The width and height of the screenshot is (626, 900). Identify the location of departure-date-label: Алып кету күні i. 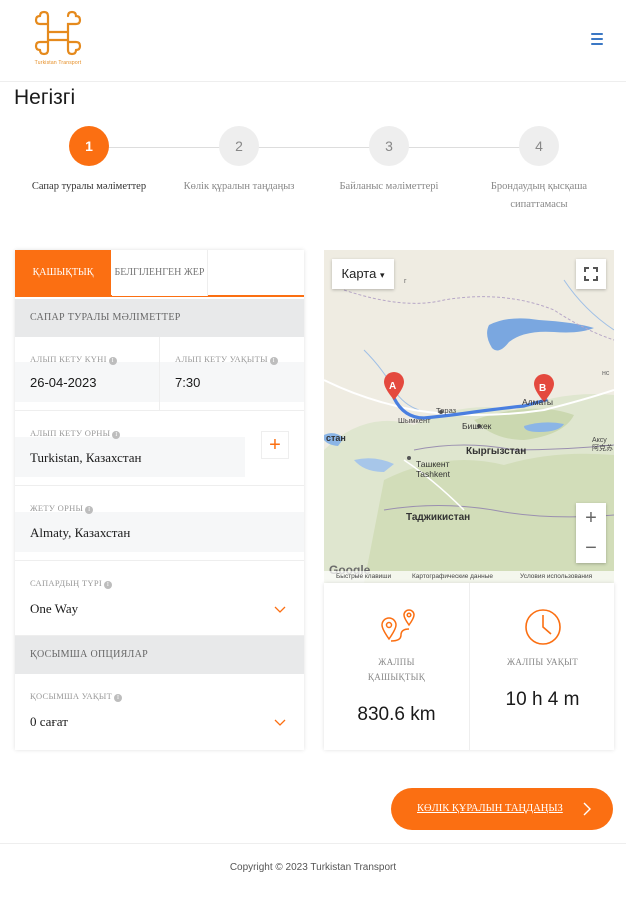
(73, 359).